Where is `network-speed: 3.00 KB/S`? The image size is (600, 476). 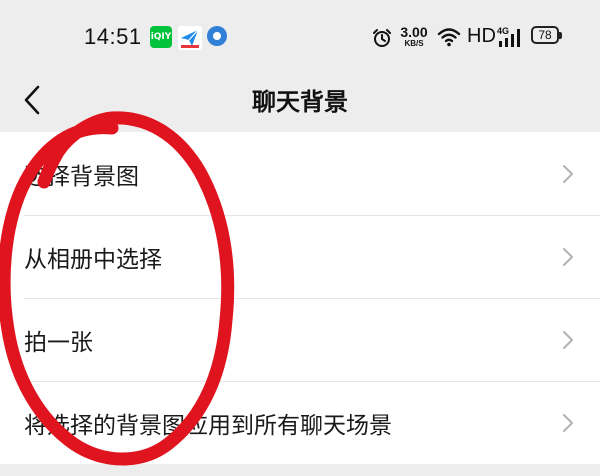
network-speed: 3.00 KB/S is located at coordinates (414, 36).